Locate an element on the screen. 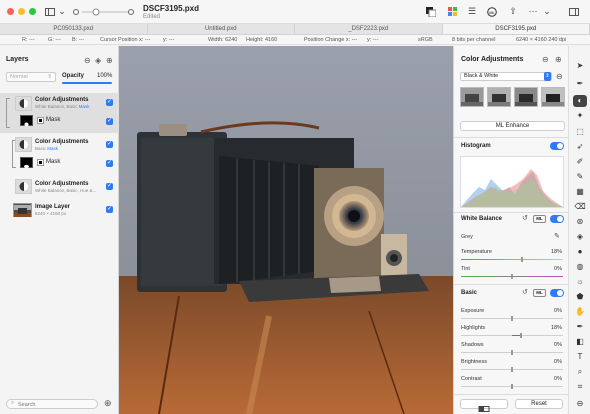 The image size is (590, 414). remove-icon: ⊖ is located at coordinates (545, 59).